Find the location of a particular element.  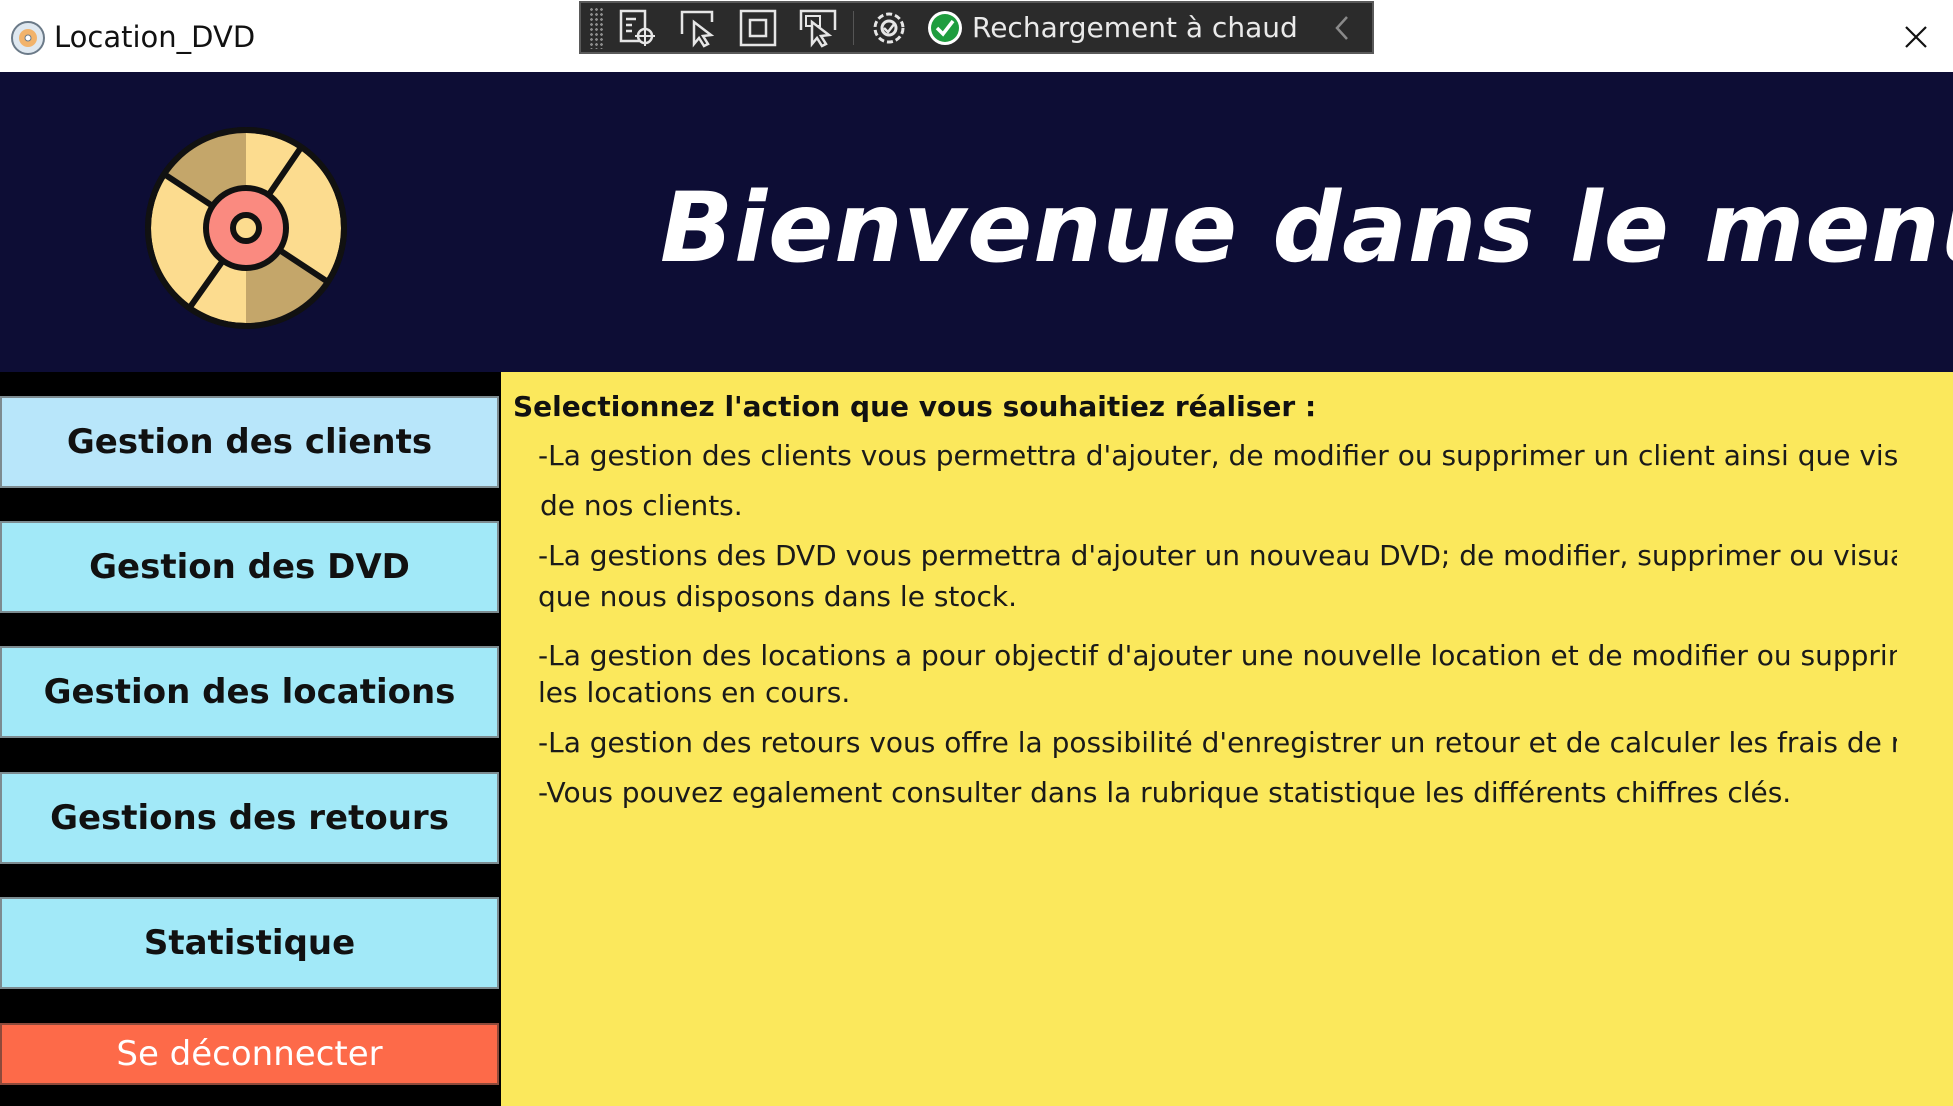

close-icon is located at coordinates (1916, 37).